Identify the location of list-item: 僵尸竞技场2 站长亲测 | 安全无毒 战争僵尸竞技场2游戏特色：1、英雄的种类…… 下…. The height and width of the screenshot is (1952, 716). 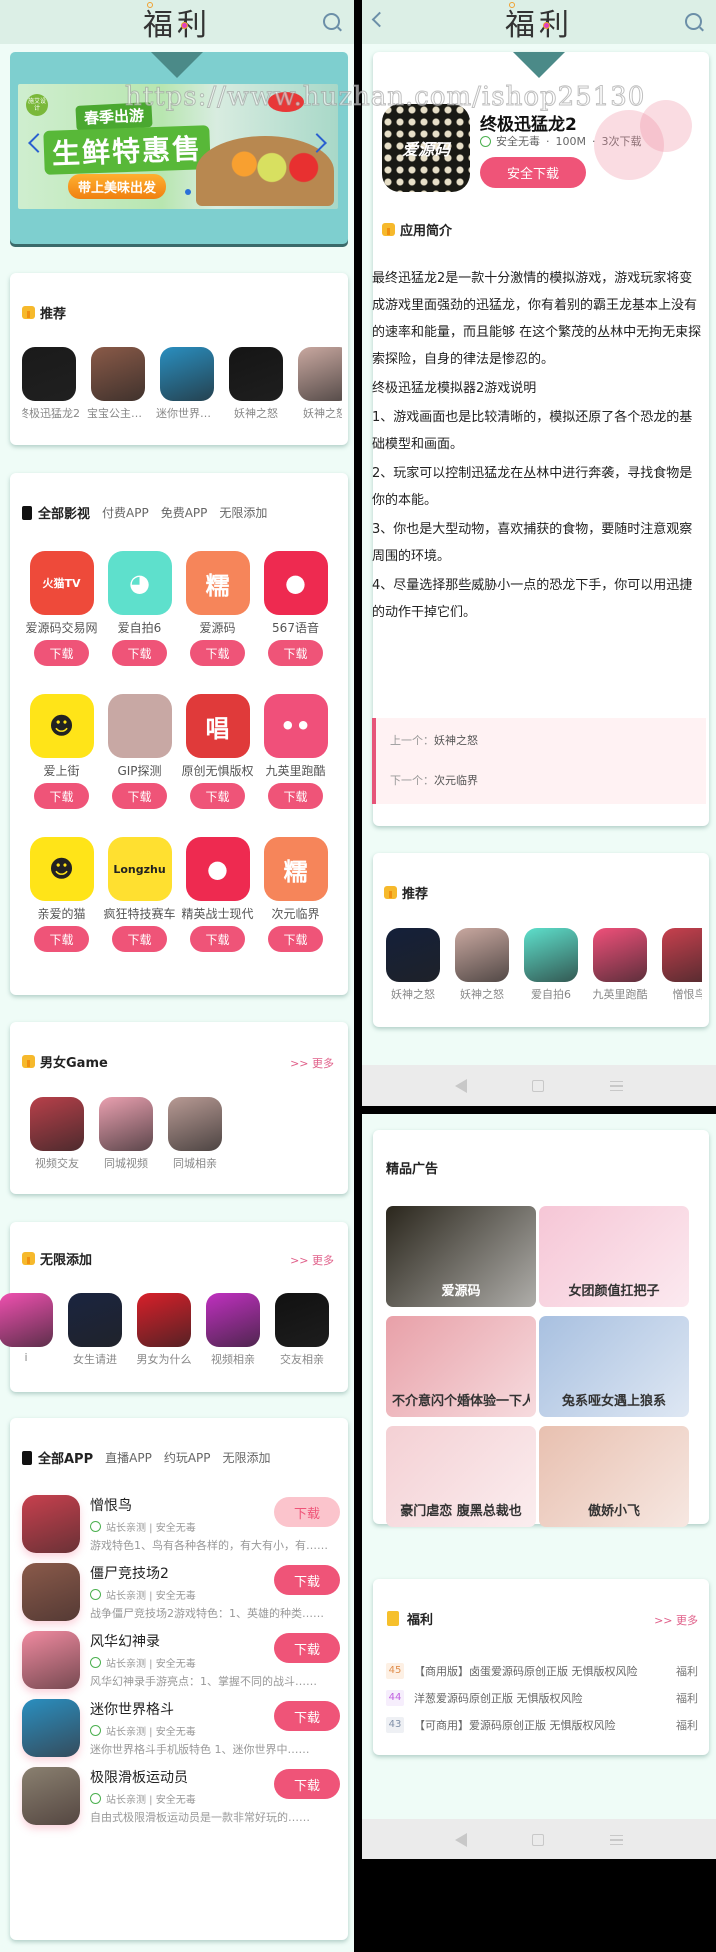
(181, 1596).